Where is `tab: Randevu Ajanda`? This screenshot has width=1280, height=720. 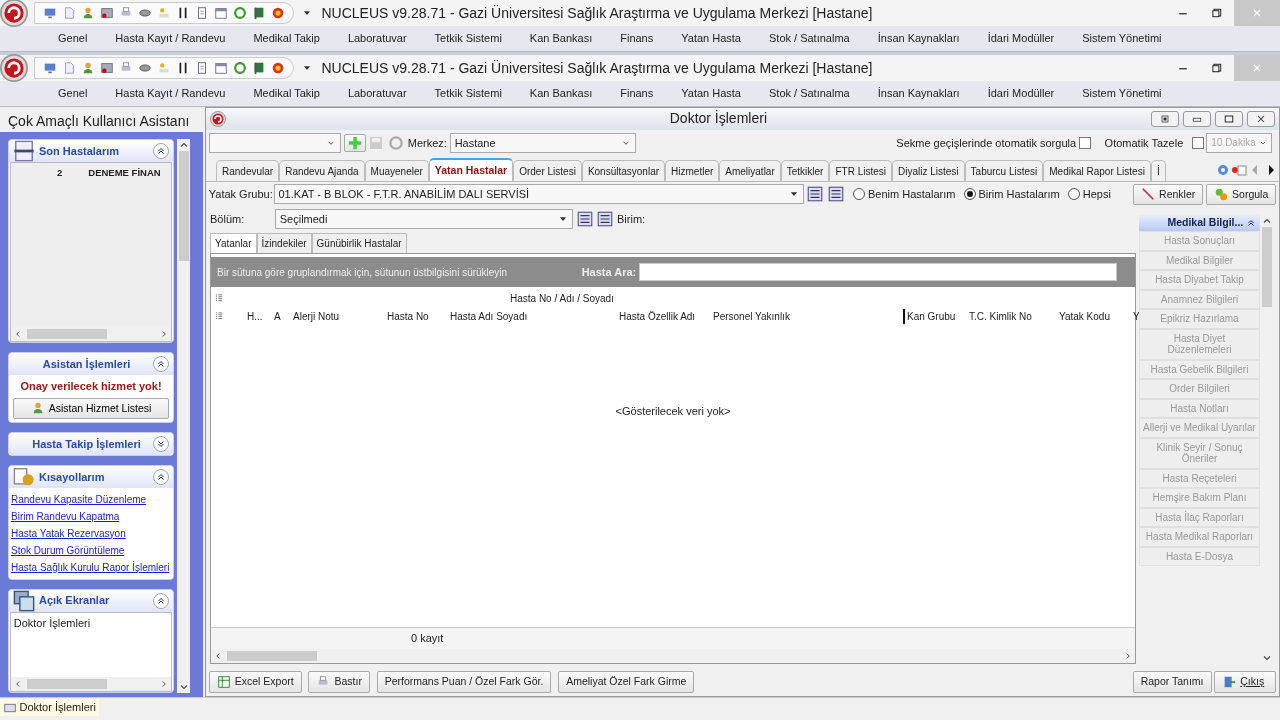 tab: Randevu Ajanda is located at coordinates (322, 170).